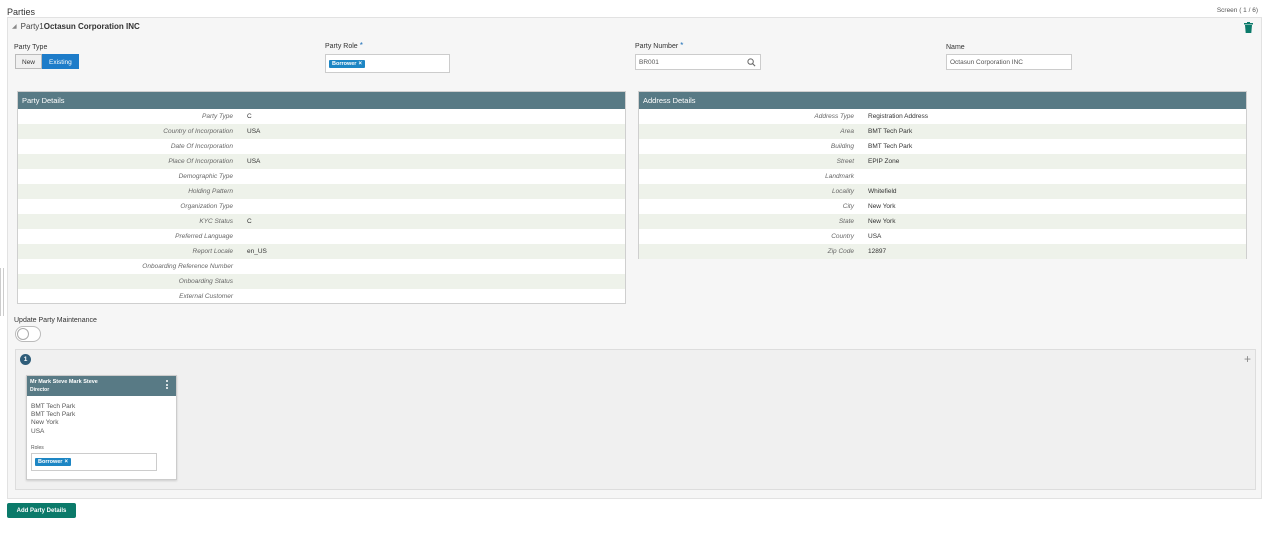 The height and width of the screenshot is (545, 1263). I want to click on detail-row: Street EPIP Zone, so click(942, 161).